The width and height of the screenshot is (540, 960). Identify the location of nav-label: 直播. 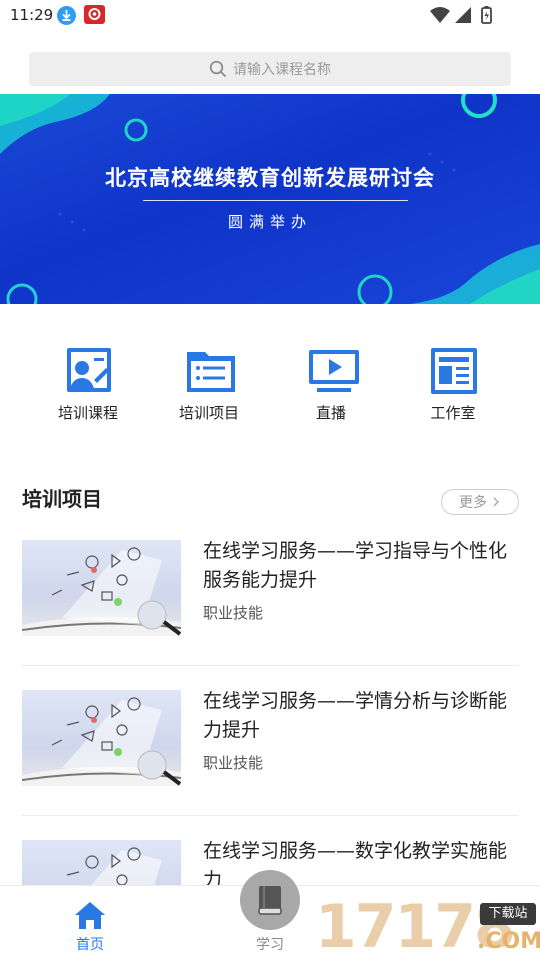
(330, 413).